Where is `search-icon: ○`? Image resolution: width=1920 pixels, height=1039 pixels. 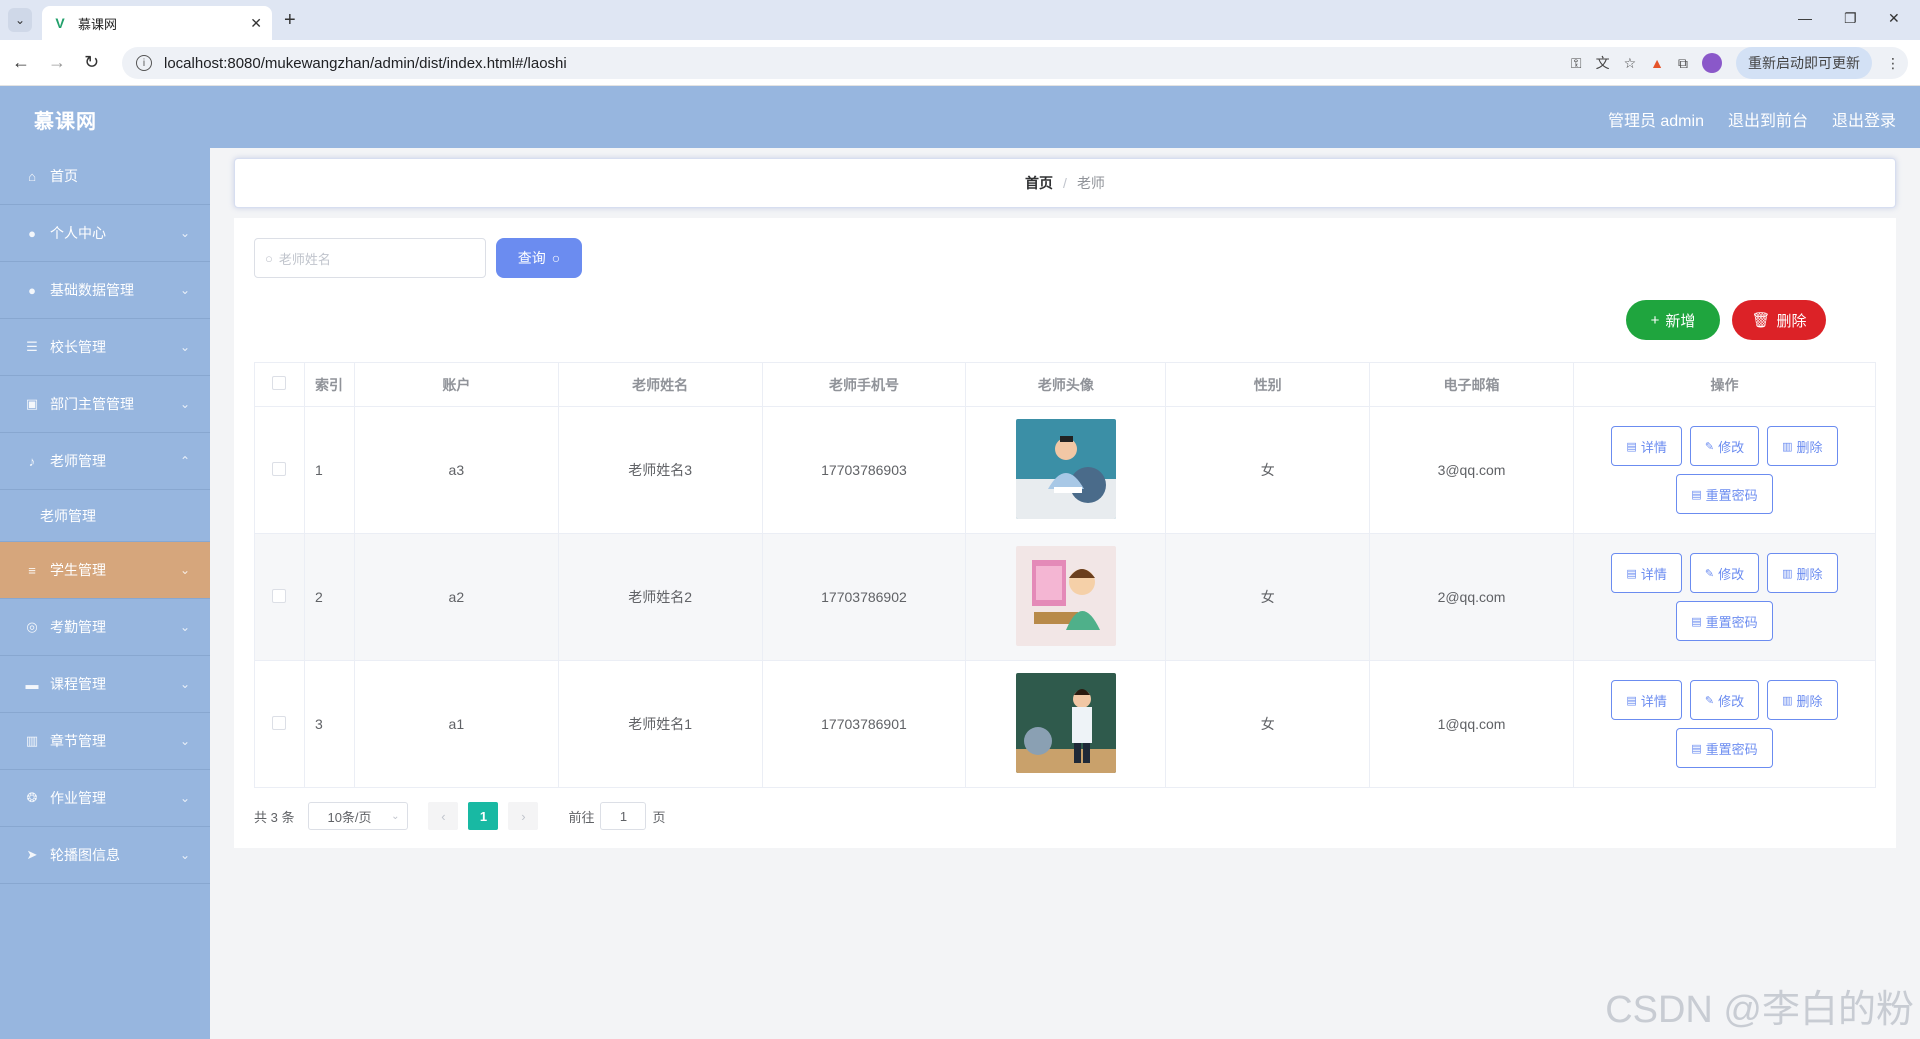 search-icon: ○ is located at coordinates (556, 258).